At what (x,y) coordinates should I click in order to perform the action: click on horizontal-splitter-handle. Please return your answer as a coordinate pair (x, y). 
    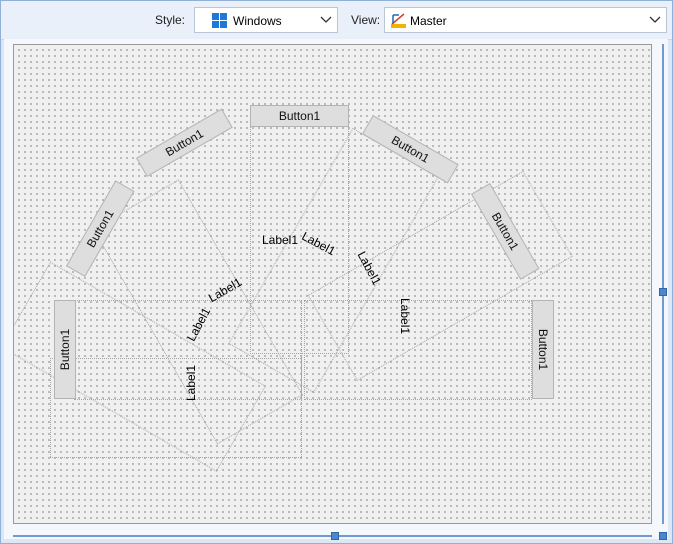
    Looking at the image, I should click on (335, 536).